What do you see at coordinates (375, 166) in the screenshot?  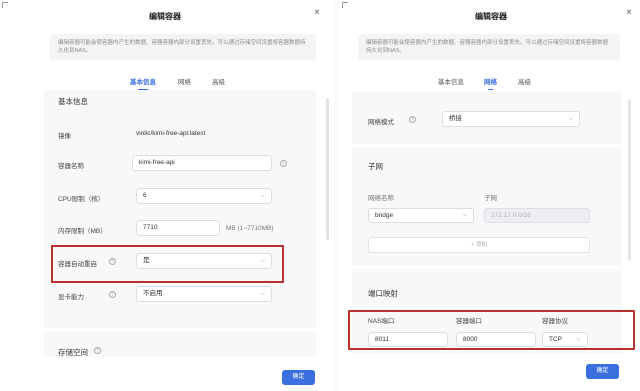 I see `subnet-section-title: 子网` at bounding box center [375, 166].